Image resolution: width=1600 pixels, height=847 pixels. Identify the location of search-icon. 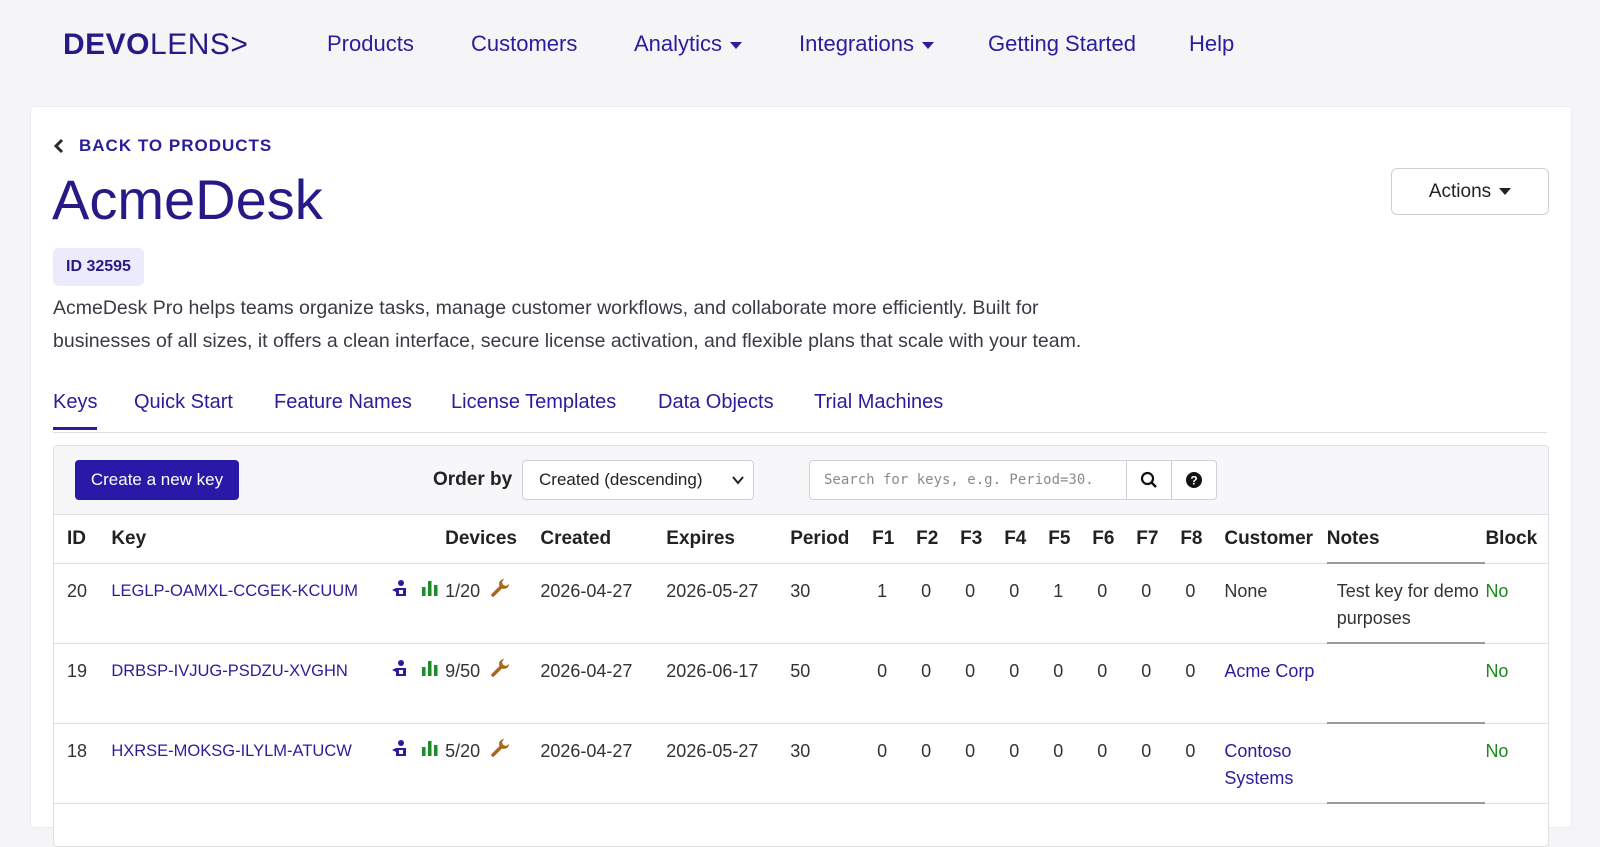
(1148, 479).